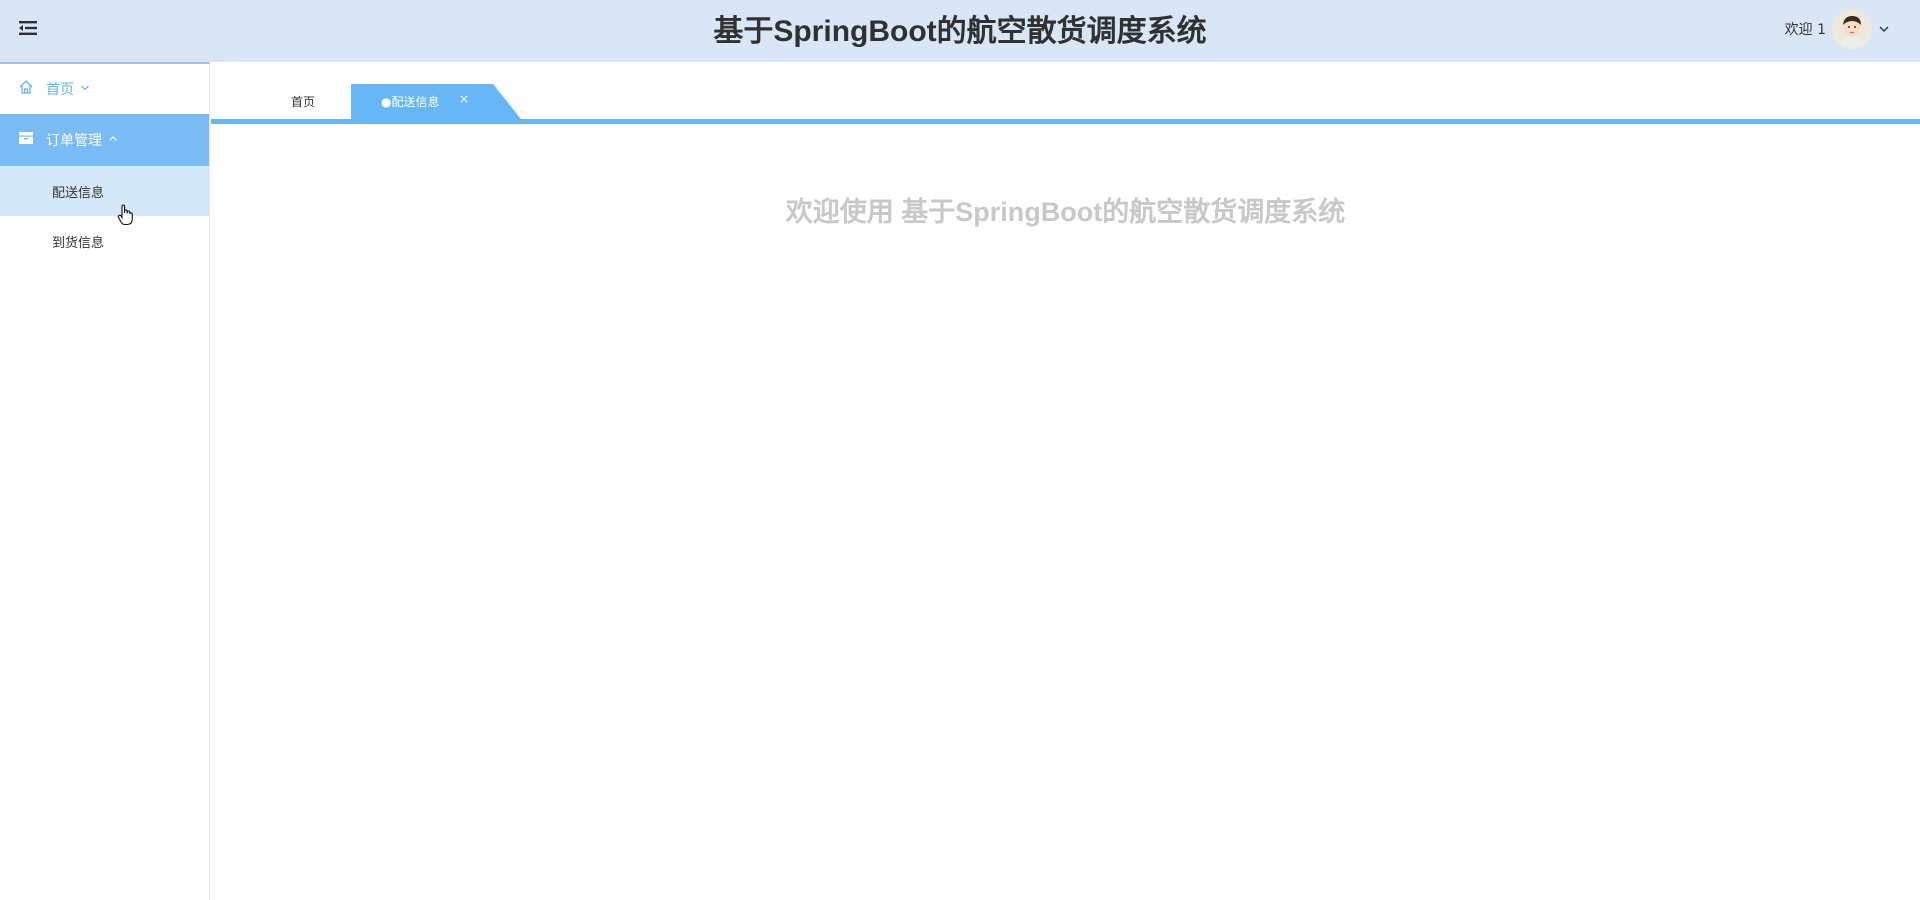  What do you see at coordinates (74, 141) in the screenshot?
I see `sidebar-item-label: 订单管理` at bounding box center [74, 141].